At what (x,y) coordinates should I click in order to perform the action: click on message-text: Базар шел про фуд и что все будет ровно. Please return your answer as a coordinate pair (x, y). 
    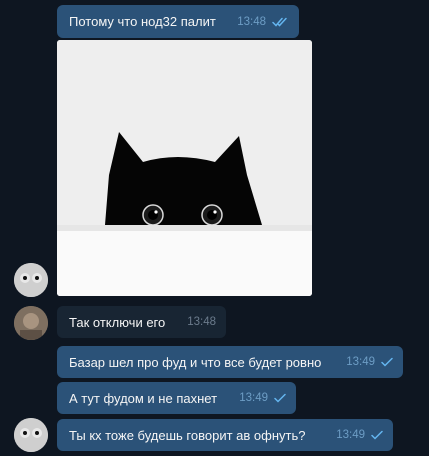
    Looking at the image, I should click on (195, 362).